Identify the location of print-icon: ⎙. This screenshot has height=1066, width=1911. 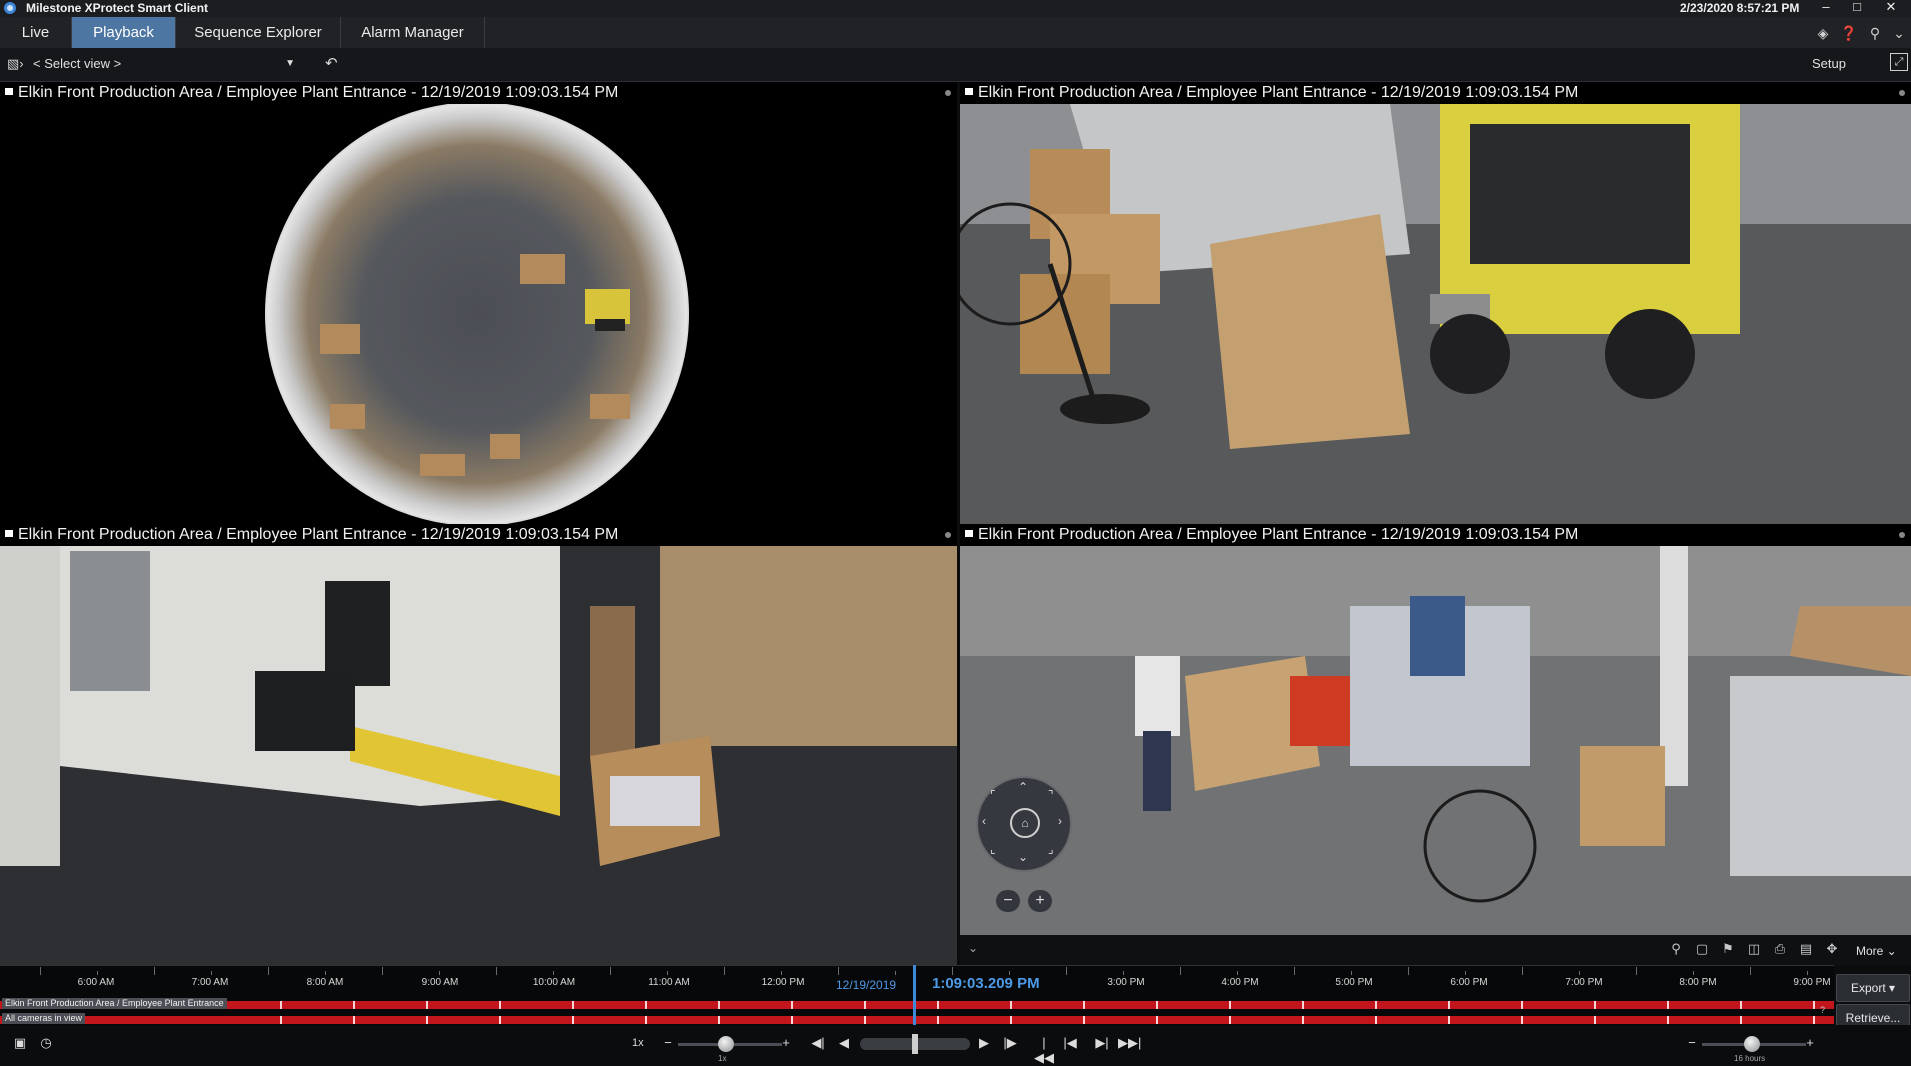
(1780, 949).